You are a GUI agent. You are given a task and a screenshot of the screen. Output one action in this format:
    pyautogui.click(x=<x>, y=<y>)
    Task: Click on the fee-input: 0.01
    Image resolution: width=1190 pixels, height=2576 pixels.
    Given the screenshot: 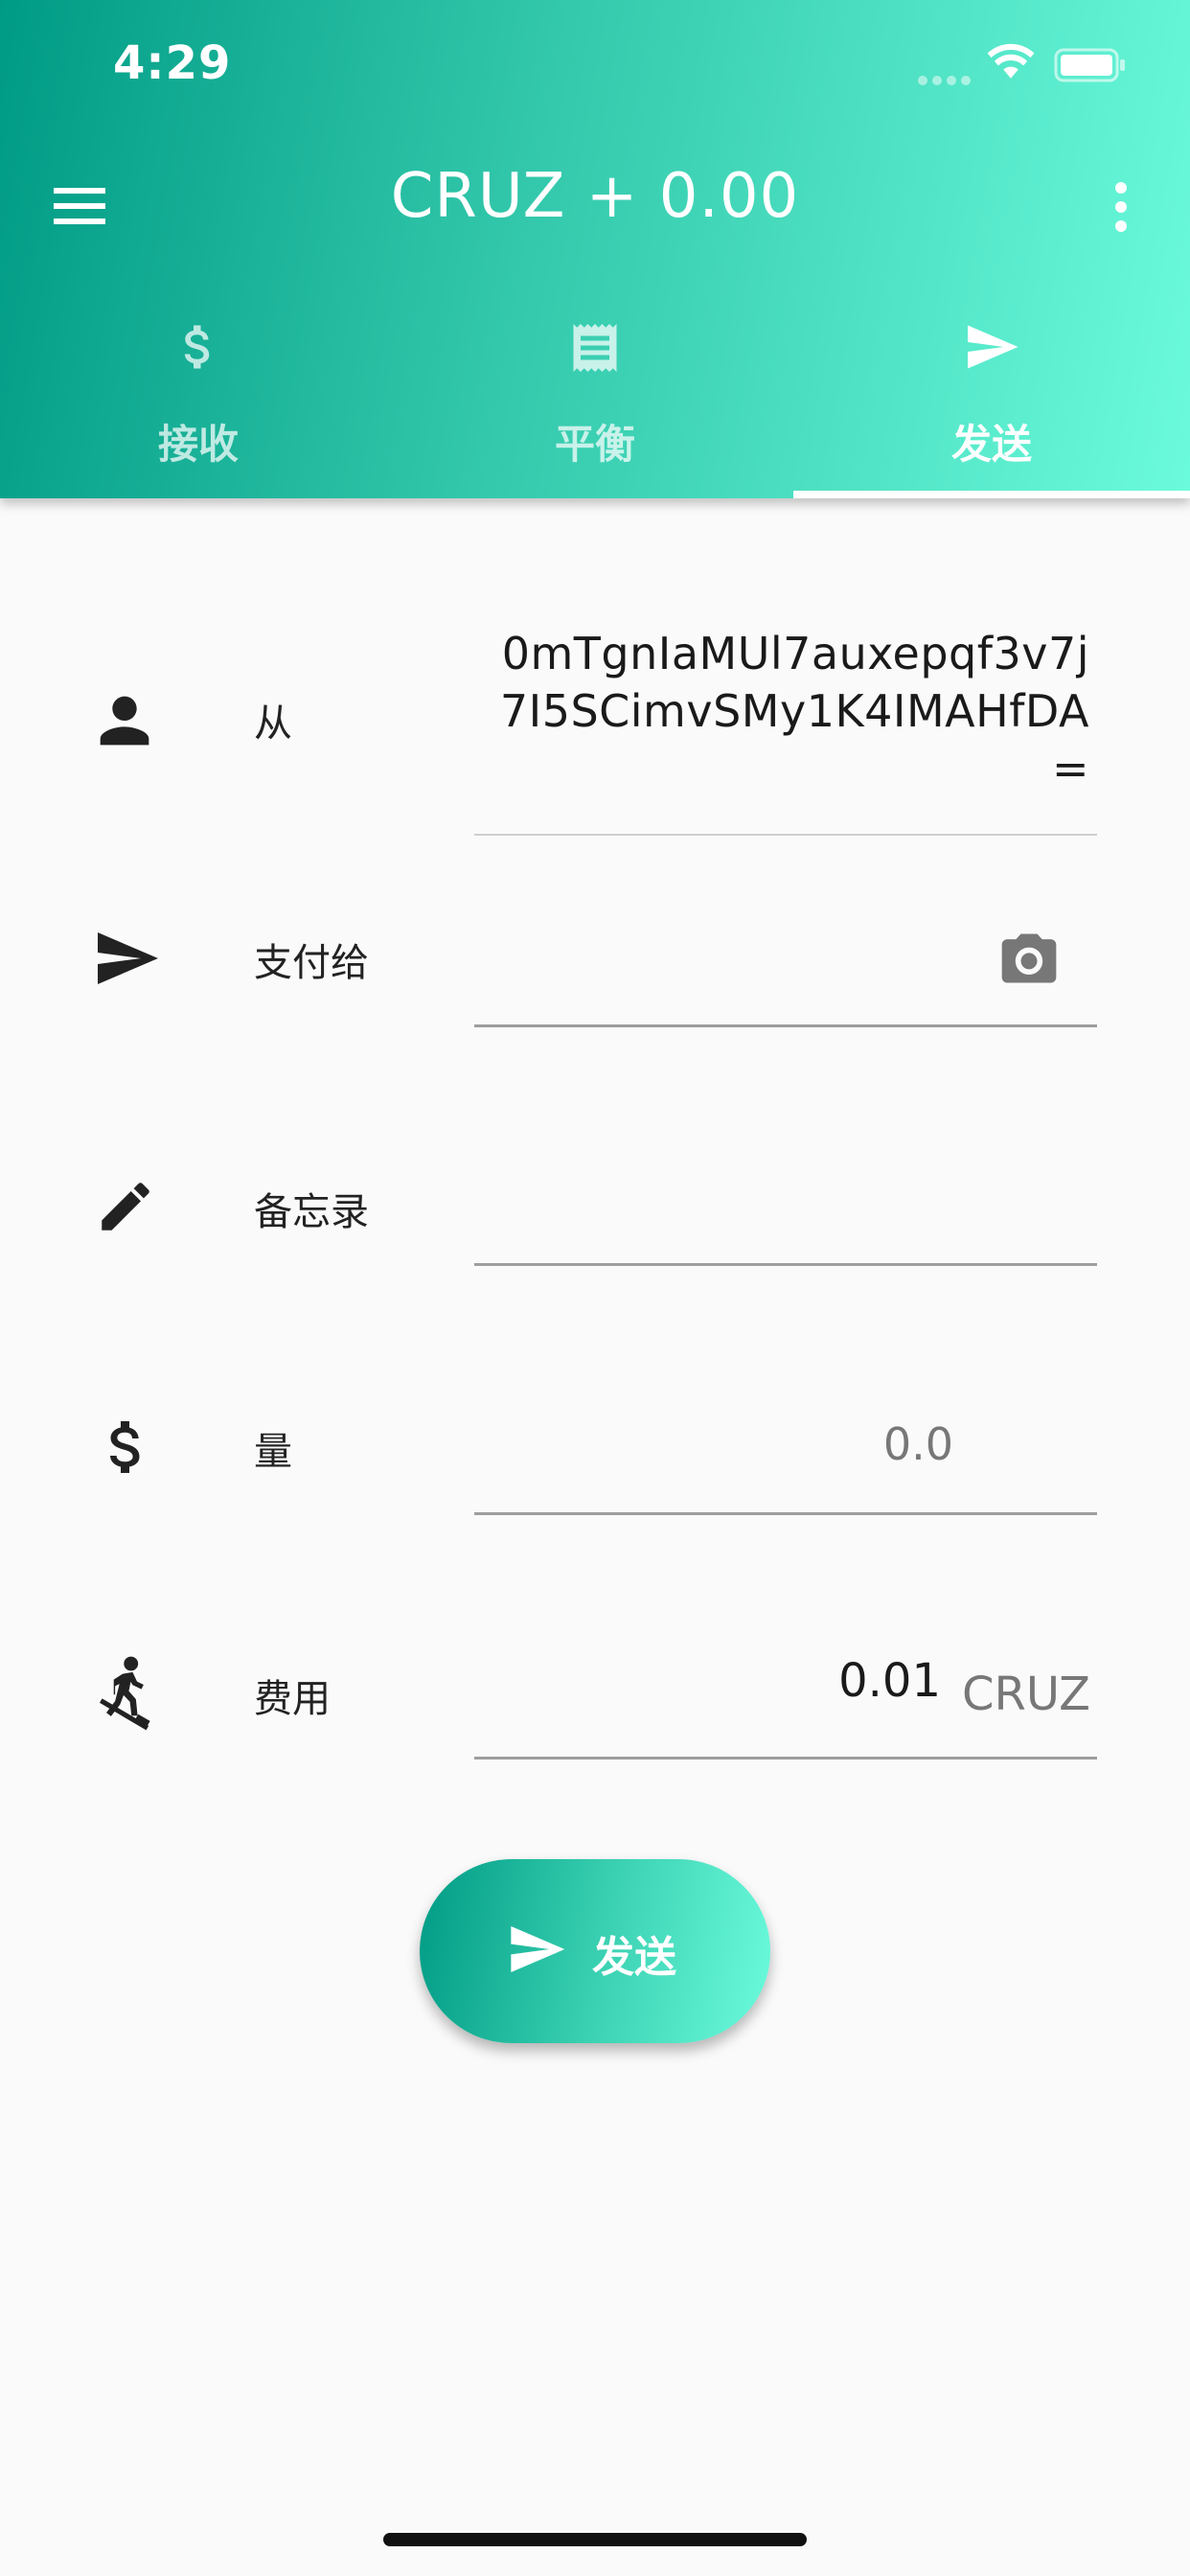 What is the action you would take?
    pyautogui.click(x=708, y=1681)
    